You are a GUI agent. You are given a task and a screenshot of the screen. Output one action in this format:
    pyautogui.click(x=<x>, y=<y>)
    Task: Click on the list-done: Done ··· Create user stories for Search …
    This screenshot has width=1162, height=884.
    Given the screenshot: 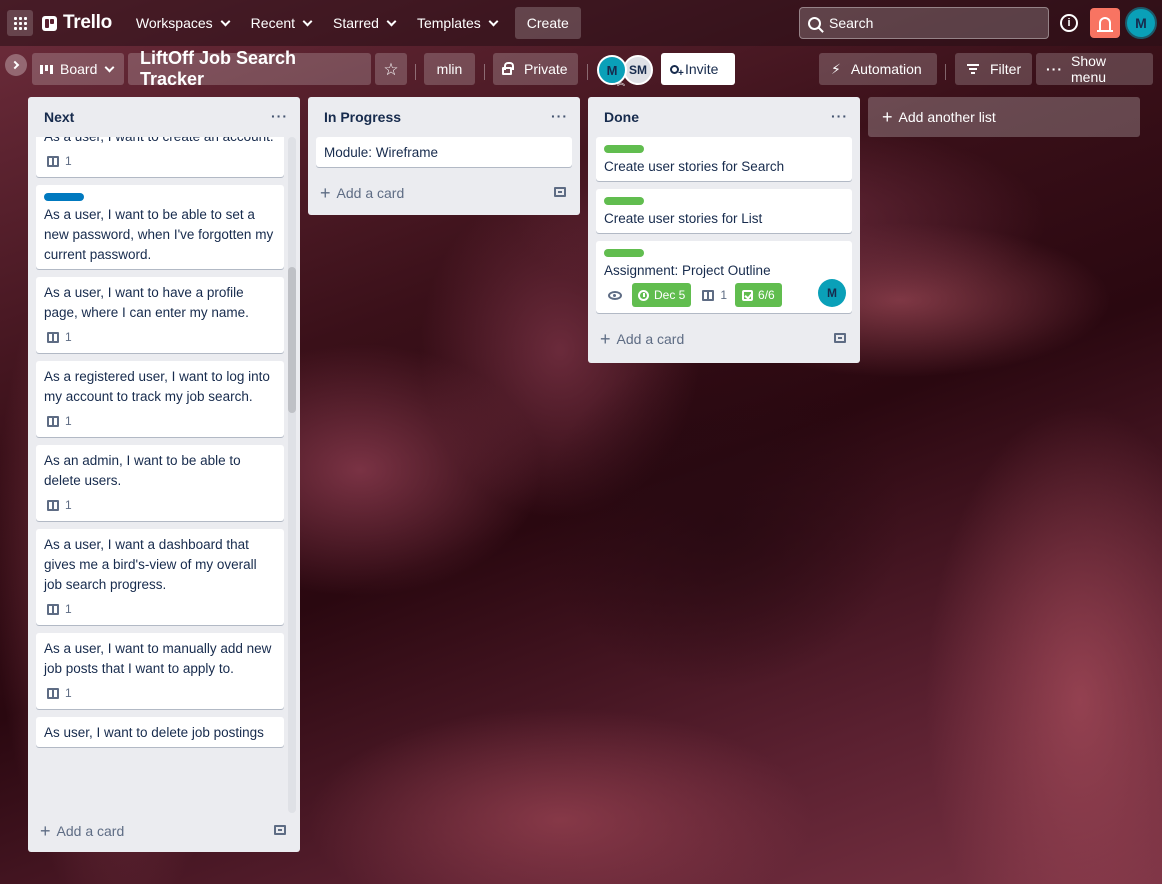 What is the action you would take?
    pyautogui.click(x=724, y=230)
    